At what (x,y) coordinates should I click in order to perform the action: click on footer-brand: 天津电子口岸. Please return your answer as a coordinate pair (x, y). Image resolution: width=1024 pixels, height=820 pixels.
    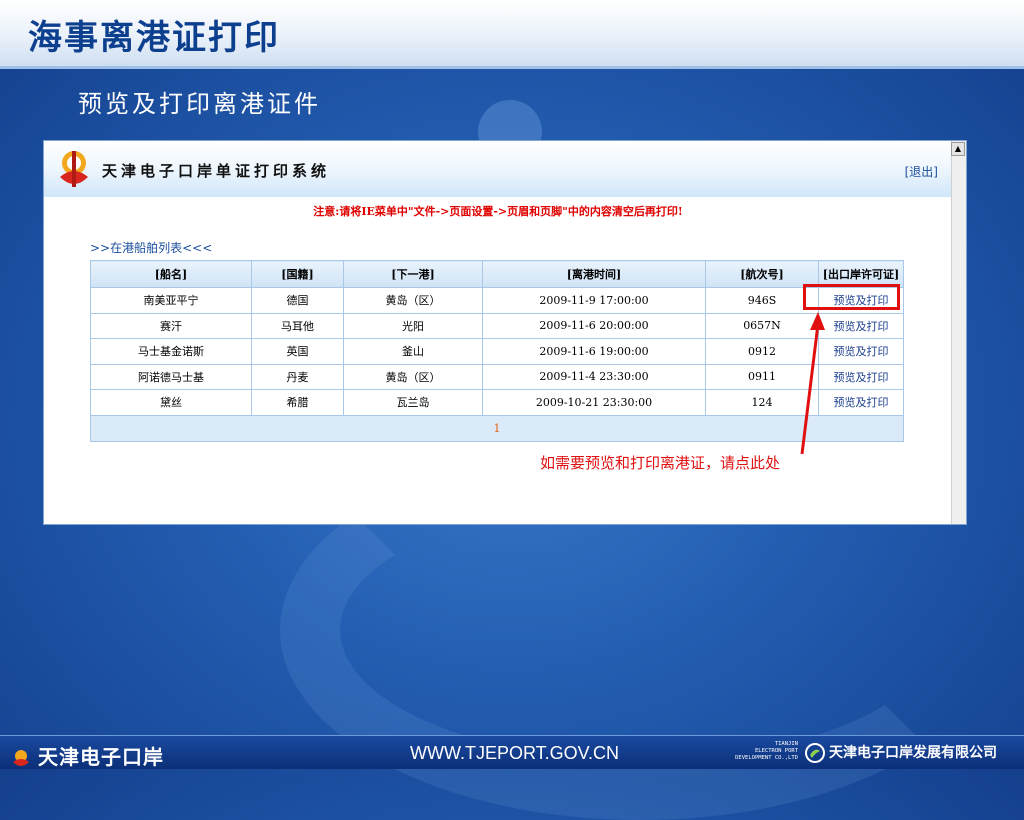
    Looking at the image, I should click on (87, 755).